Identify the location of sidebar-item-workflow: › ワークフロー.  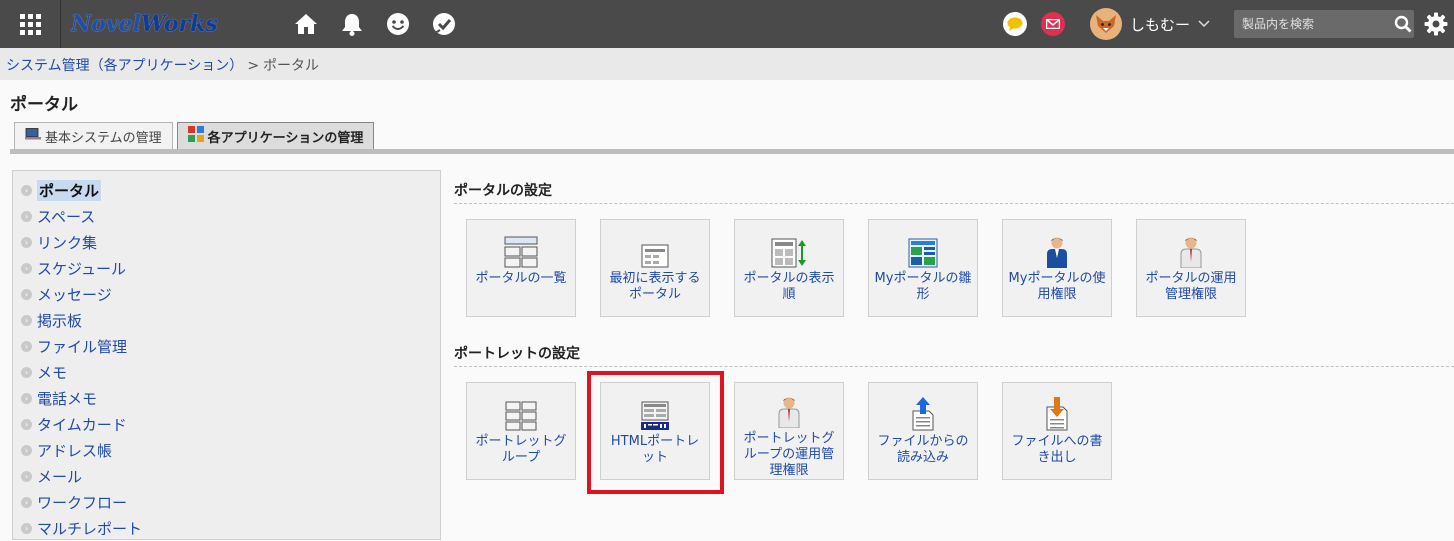
(226, 502).